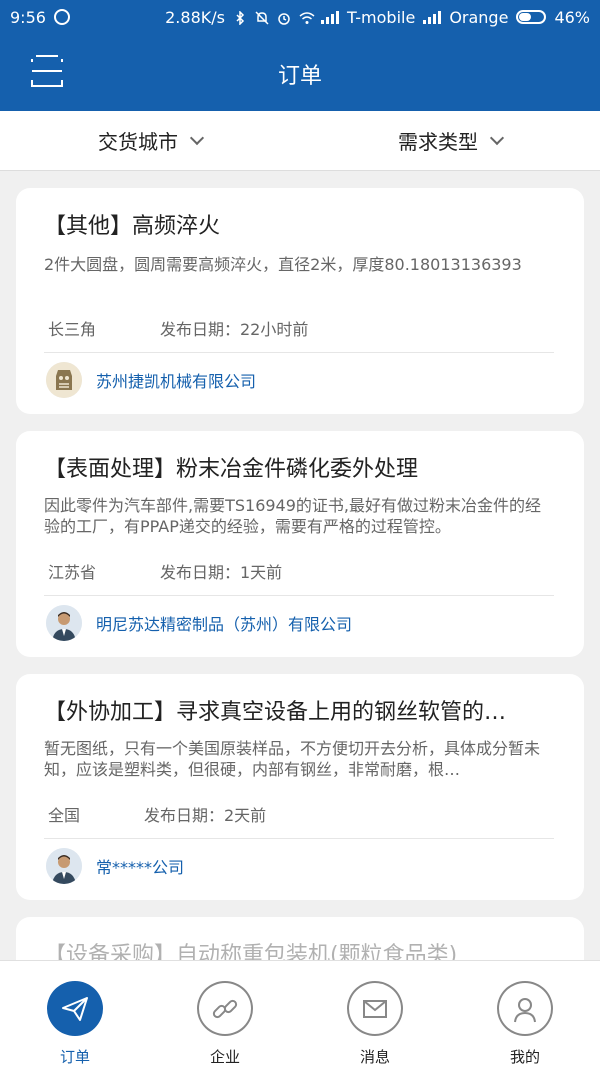 The width and height of the screenshot is (600, 1067). What do you see at coordinates (531, 17) in the screenshot?
I see `battery-icon` at bounding box center [531, 17].